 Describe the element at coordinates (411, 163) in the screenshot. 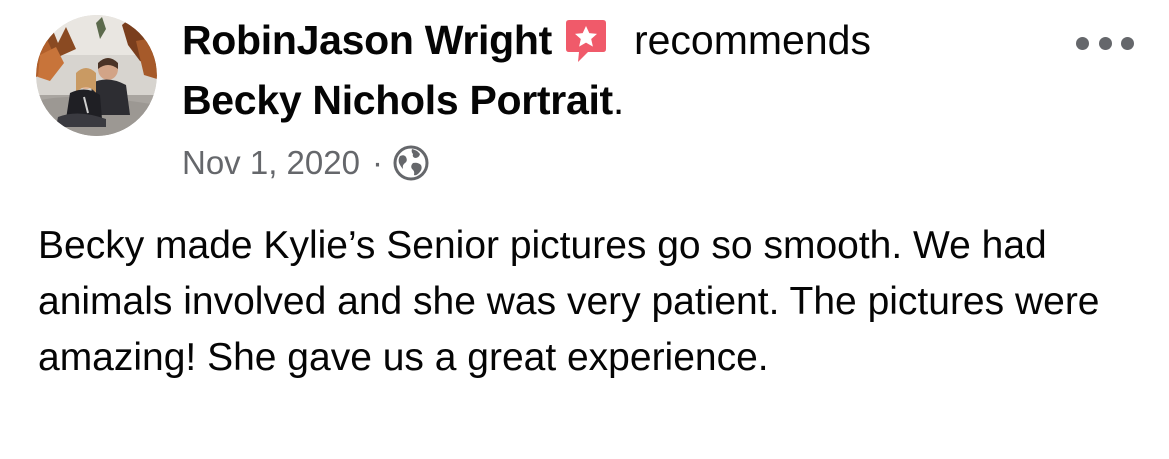

I see `globe-icon` at that location.